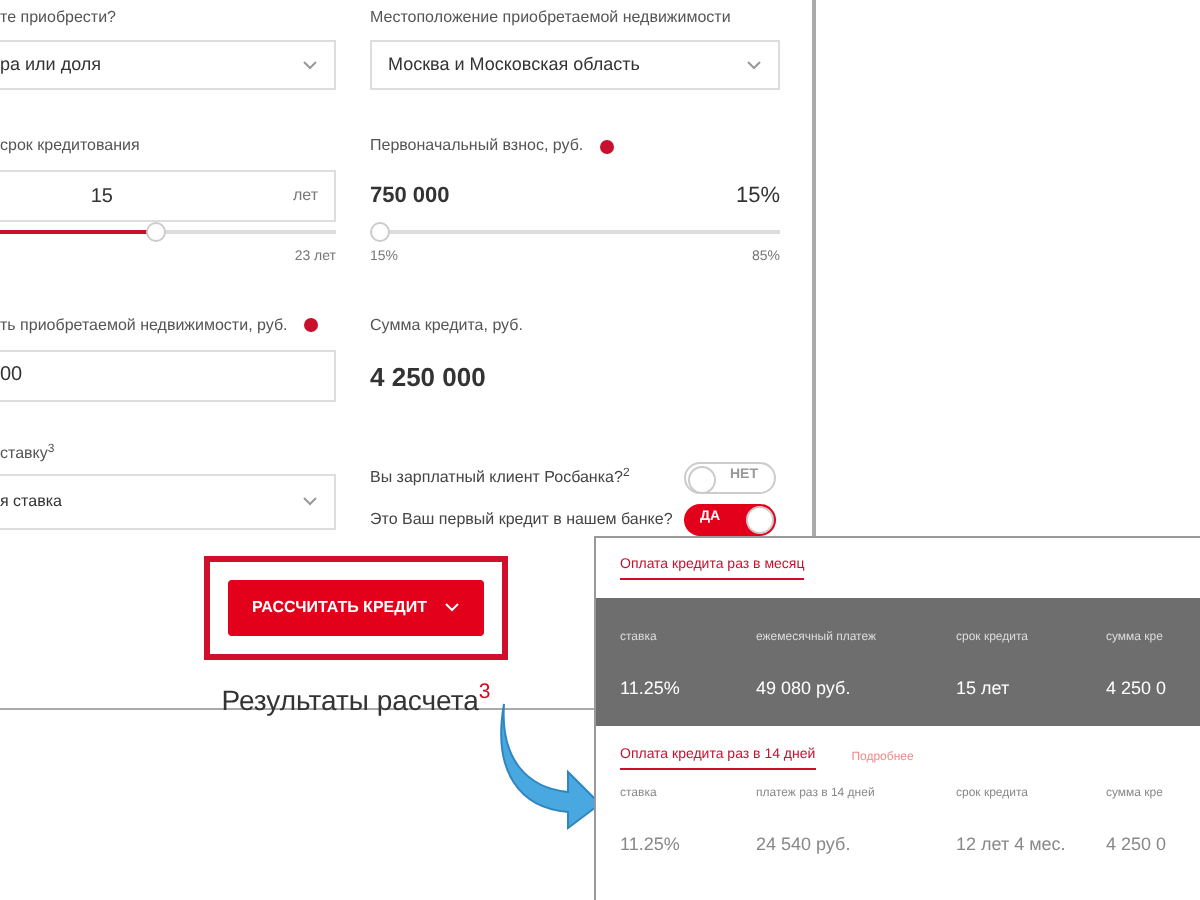 This screenshot has height=900, width=1200. Describe the element at coordinates (59, 18) in the screenshot. I see `field-label: те приобрести?` at that location.